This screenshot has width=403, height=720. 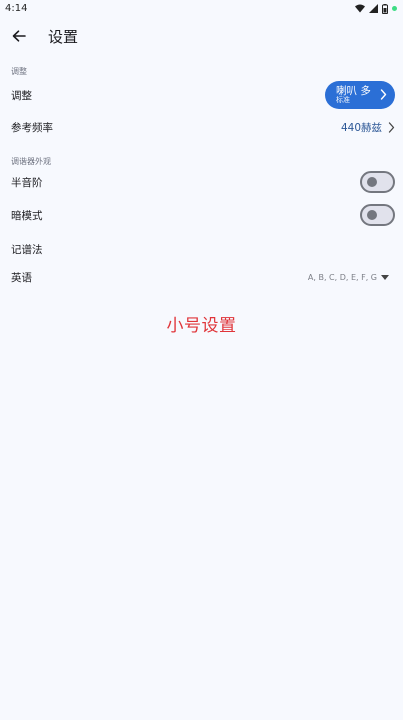 I want to click on section-header-tuning: 调整, so click(x=19, y=71).